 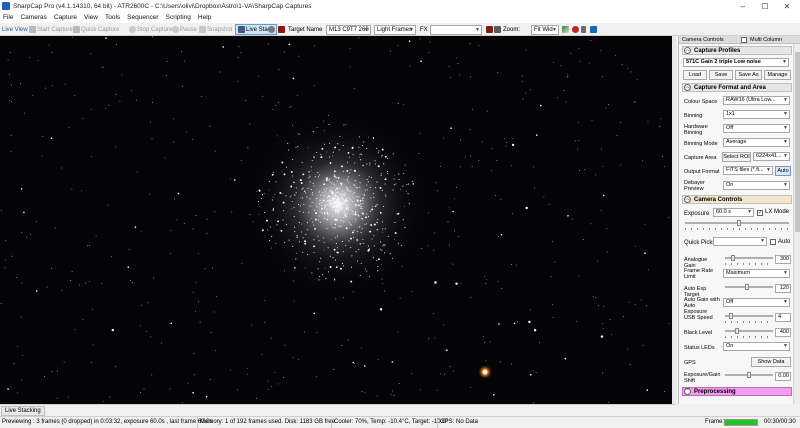 I want to click on auto-format-button: Auto, so click(x=783, y=171).